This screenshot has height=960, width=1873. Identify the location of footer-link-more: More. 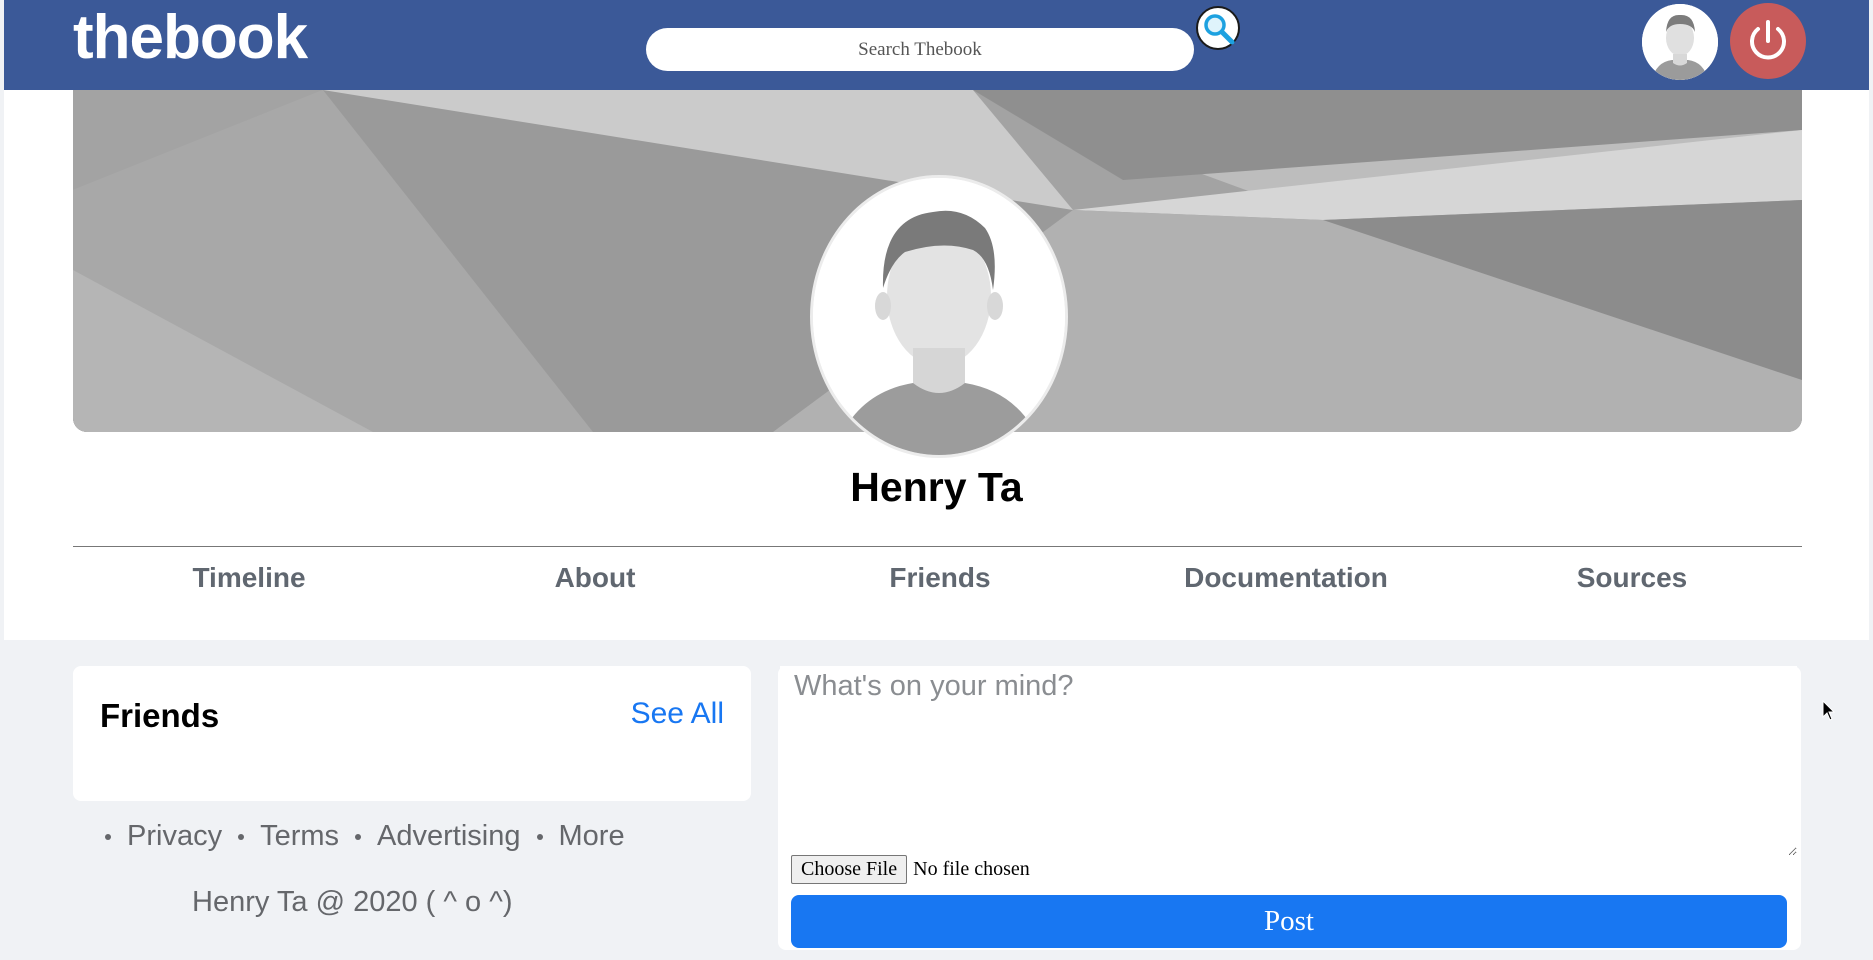
(580, 836).